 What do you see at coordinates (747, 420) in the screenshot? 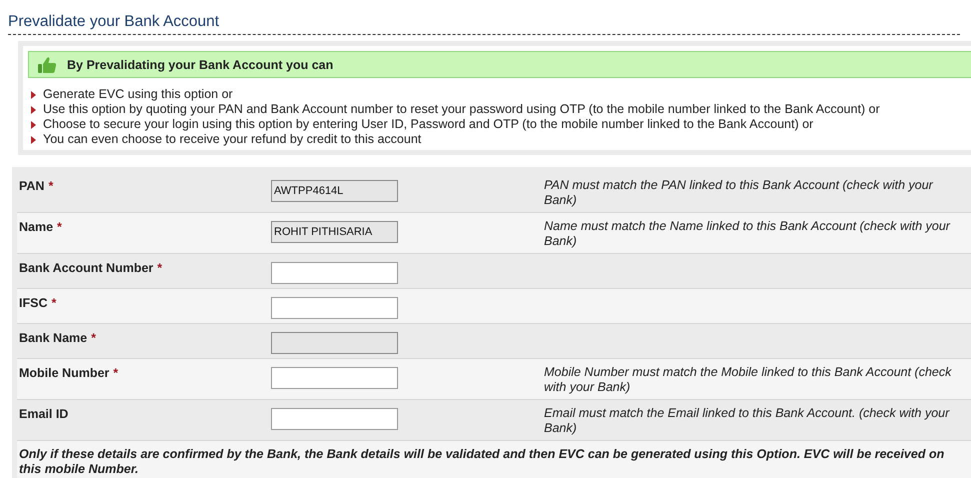
I see `field-hint: Email must match the Email linked to this Bank Account. (check with your Bank)` at bounding box center [747, 420].